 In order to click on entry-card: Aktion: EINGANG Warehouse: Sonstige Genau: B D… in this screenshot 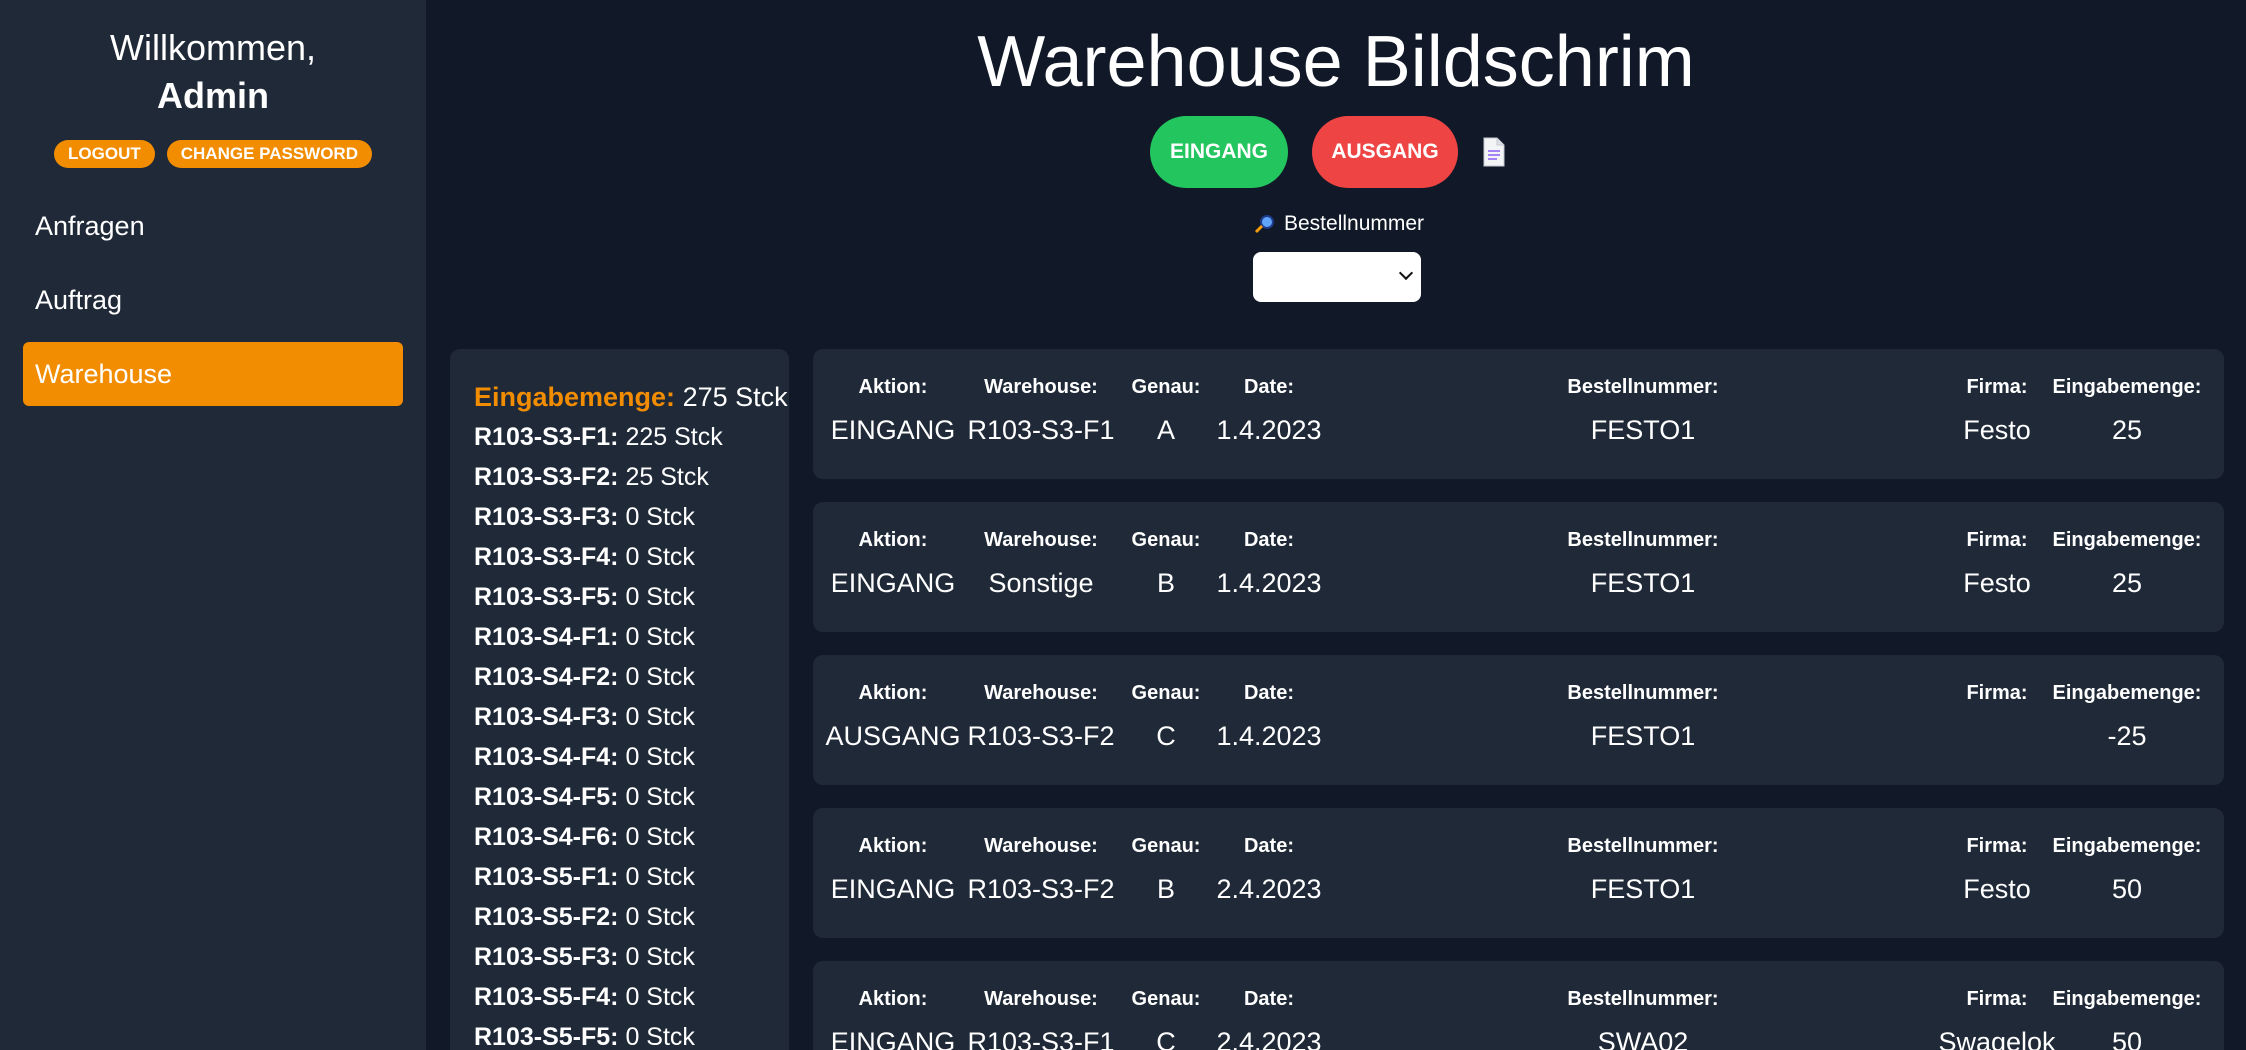, I will do `click(1518, 567)`.